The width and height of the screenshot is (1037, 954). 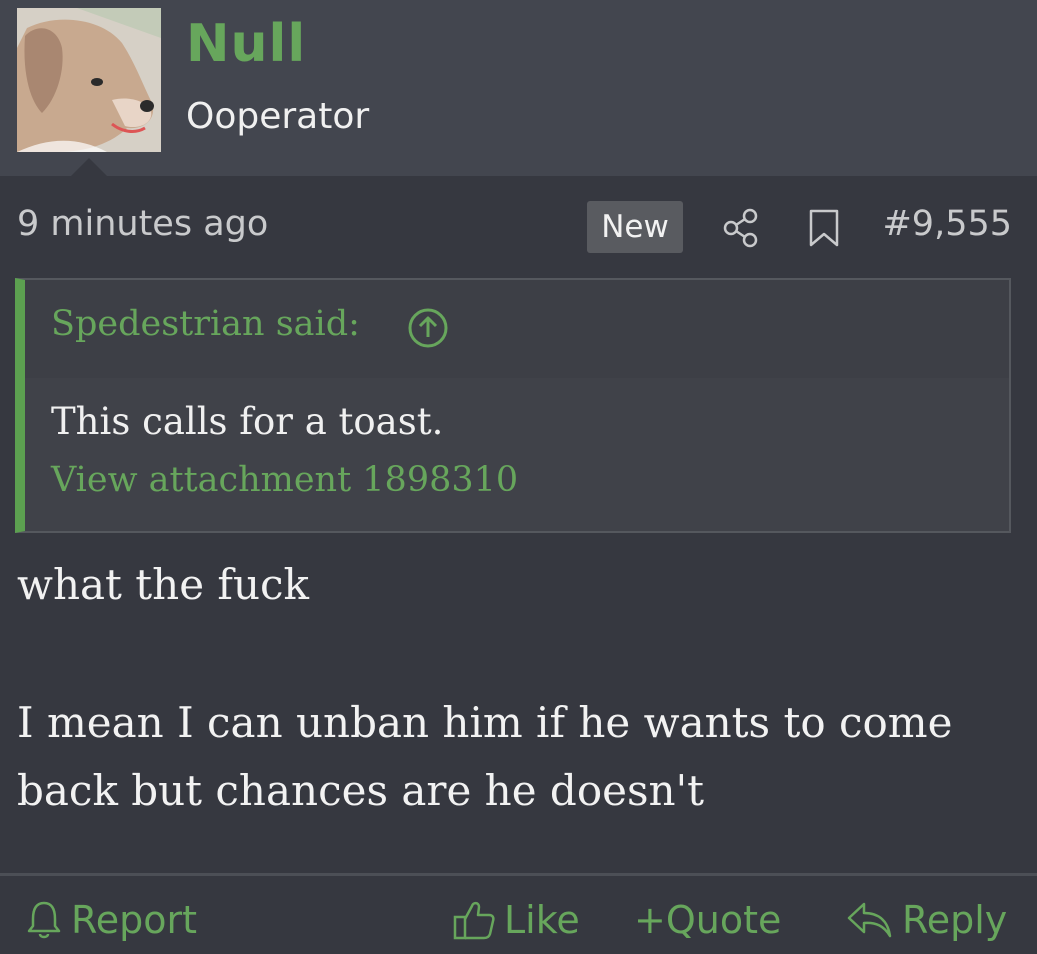 I want to click on new-badge: New, so click(x=635, y=227).